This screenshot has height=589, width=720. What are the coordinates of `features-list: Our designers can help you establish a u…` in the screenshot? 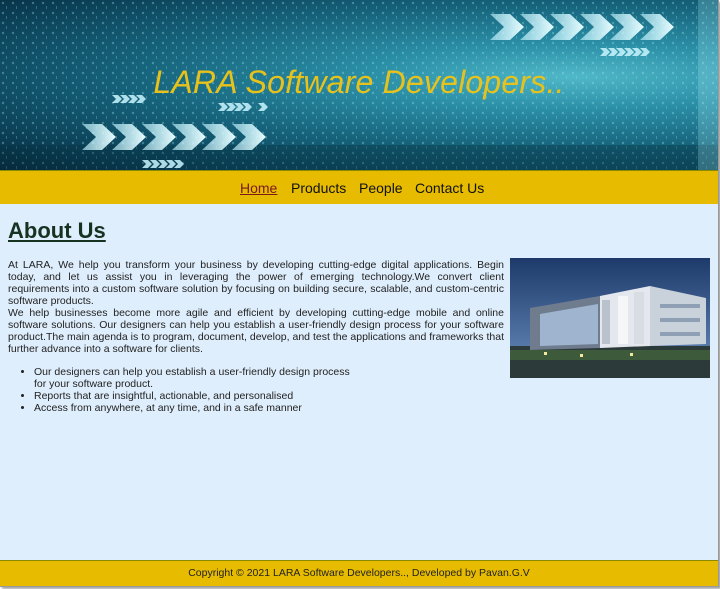 It's located at (186, 390).